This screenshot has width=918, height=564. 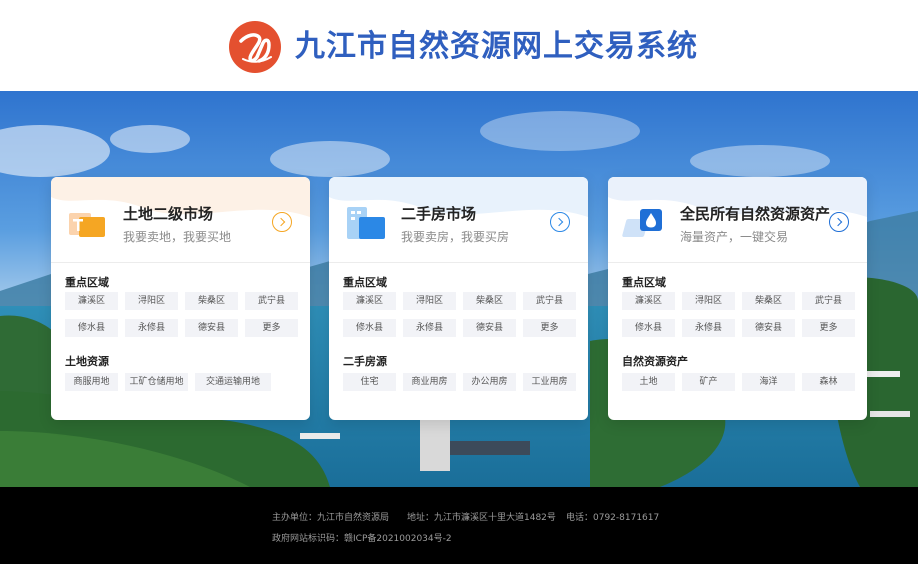 What do you see at coordinates (88, 222) in the screenshot?
I see `land-icon` at bounding box center [88, 222].